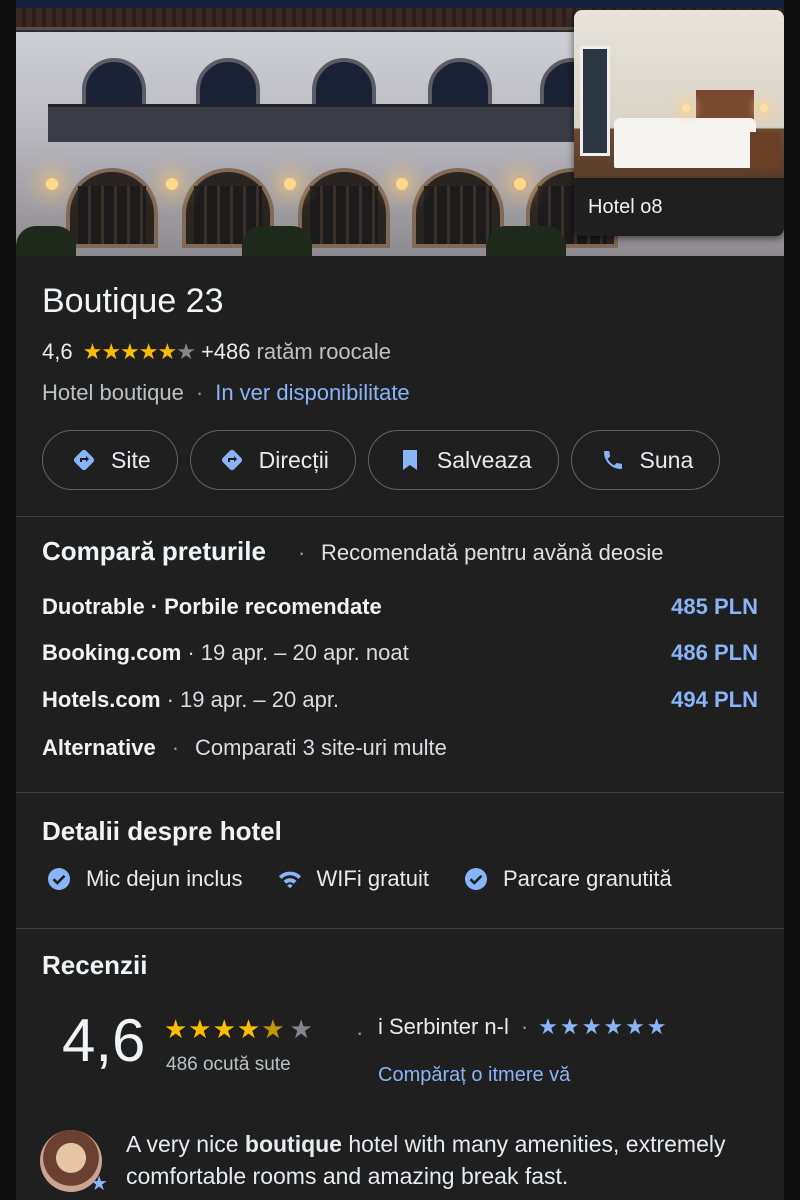 The width and height of the screenshot is (800, 1200). I want to click on directions-button-label: Direcții, so click(293, 459).